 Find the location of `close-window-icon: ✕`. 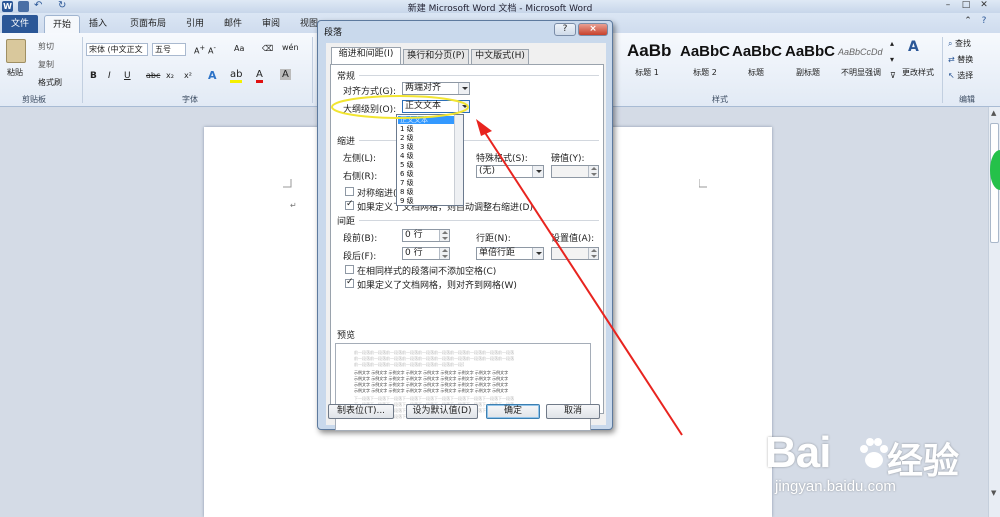

close-window-icon: ✕ is located at coordinates (984, 5).